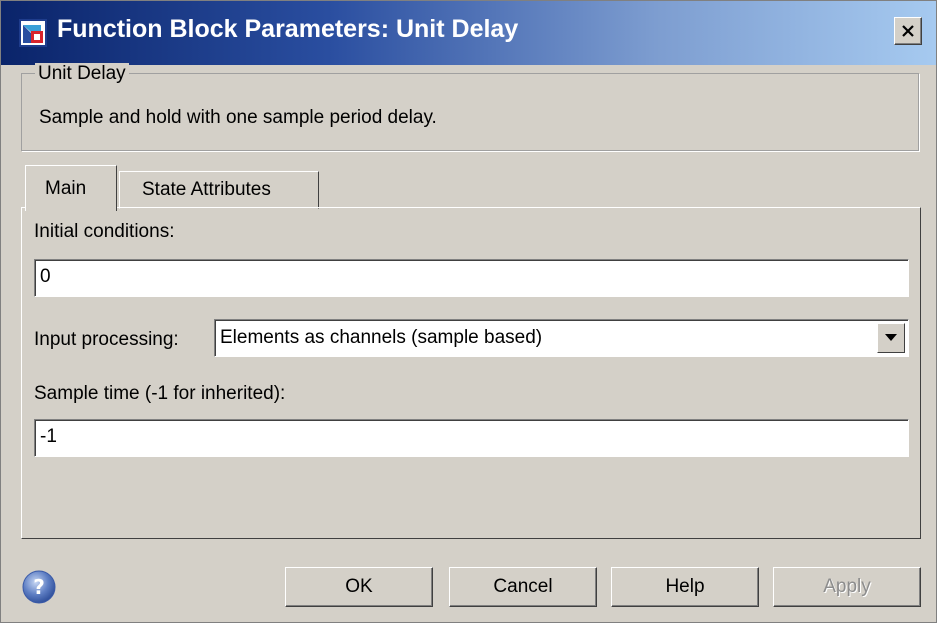  I want to click on tab-state-attributes-label: State Attributes, so click(206, 189).